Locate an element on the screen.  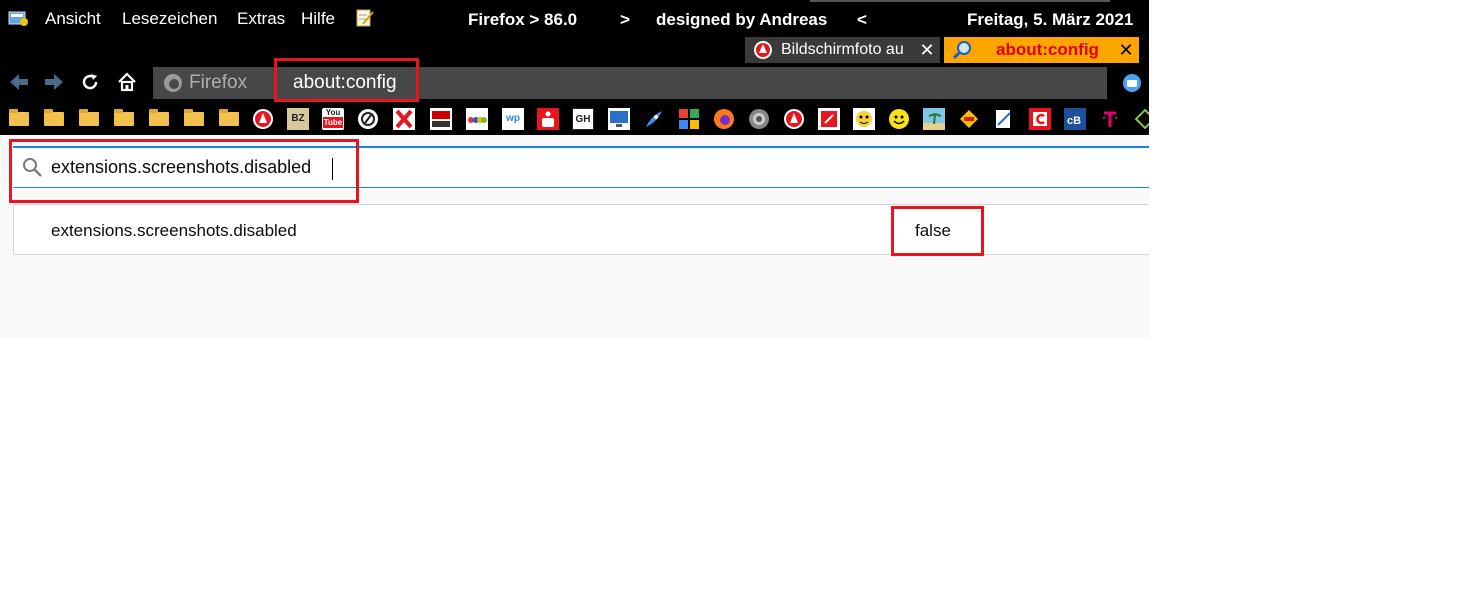
title-date: Freitag, 5. März 2021 is located at coordinates (1050, 19).